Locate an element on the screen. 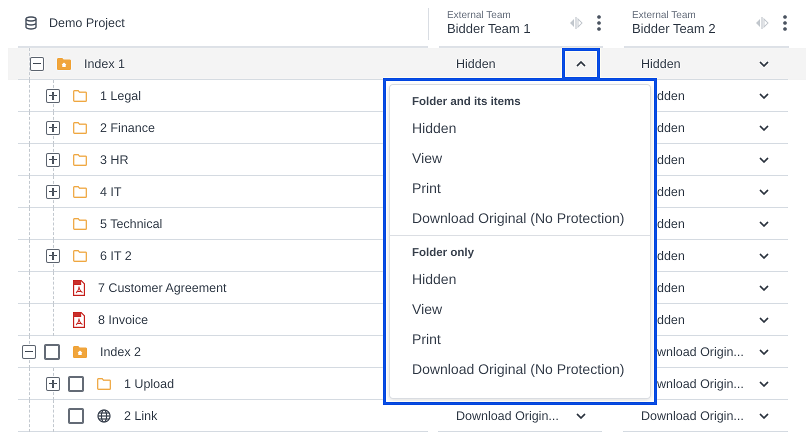  tree-item-label: 5 Technical is located at coordinates (131, 223).